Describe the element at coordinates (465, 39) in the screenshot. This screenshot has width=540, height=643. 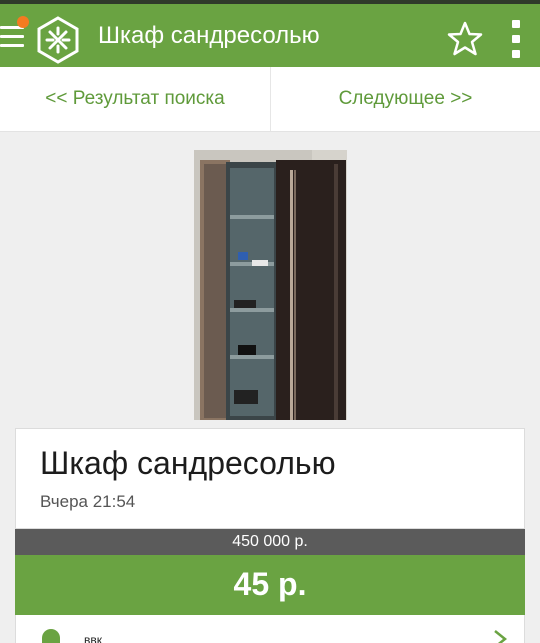
I see `star-icon` at that location.